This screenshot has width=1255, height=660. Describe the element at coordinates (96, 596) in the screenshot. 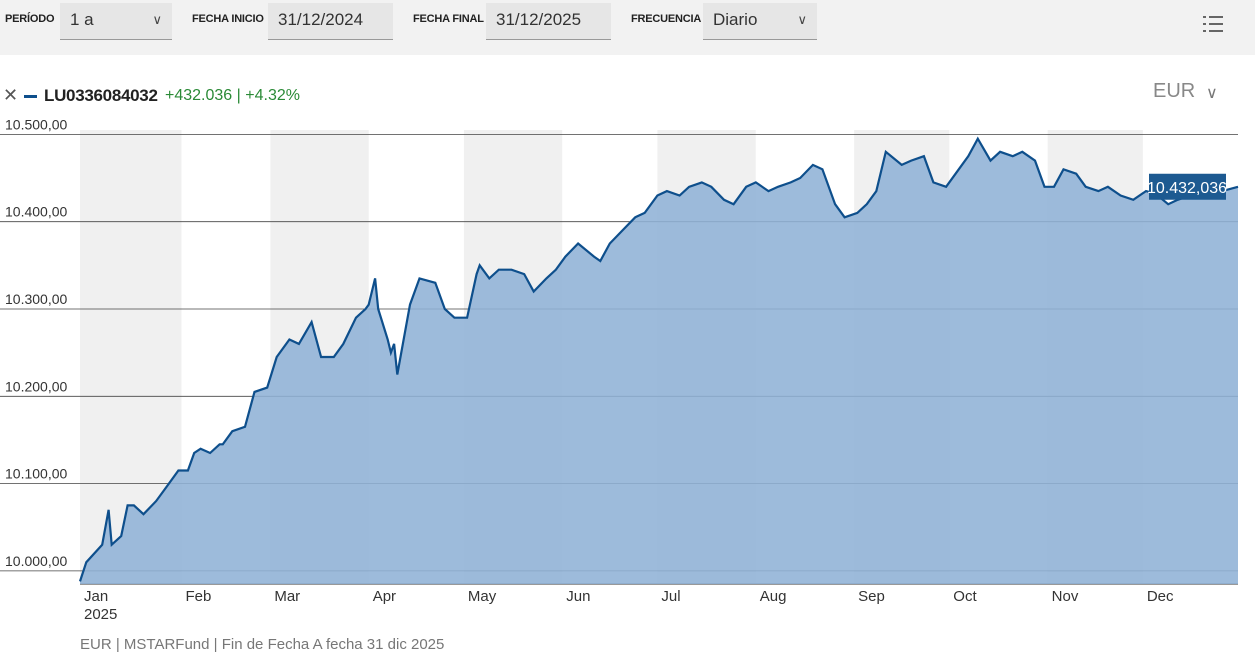

I see `x-tick-label: Jan` at that location.